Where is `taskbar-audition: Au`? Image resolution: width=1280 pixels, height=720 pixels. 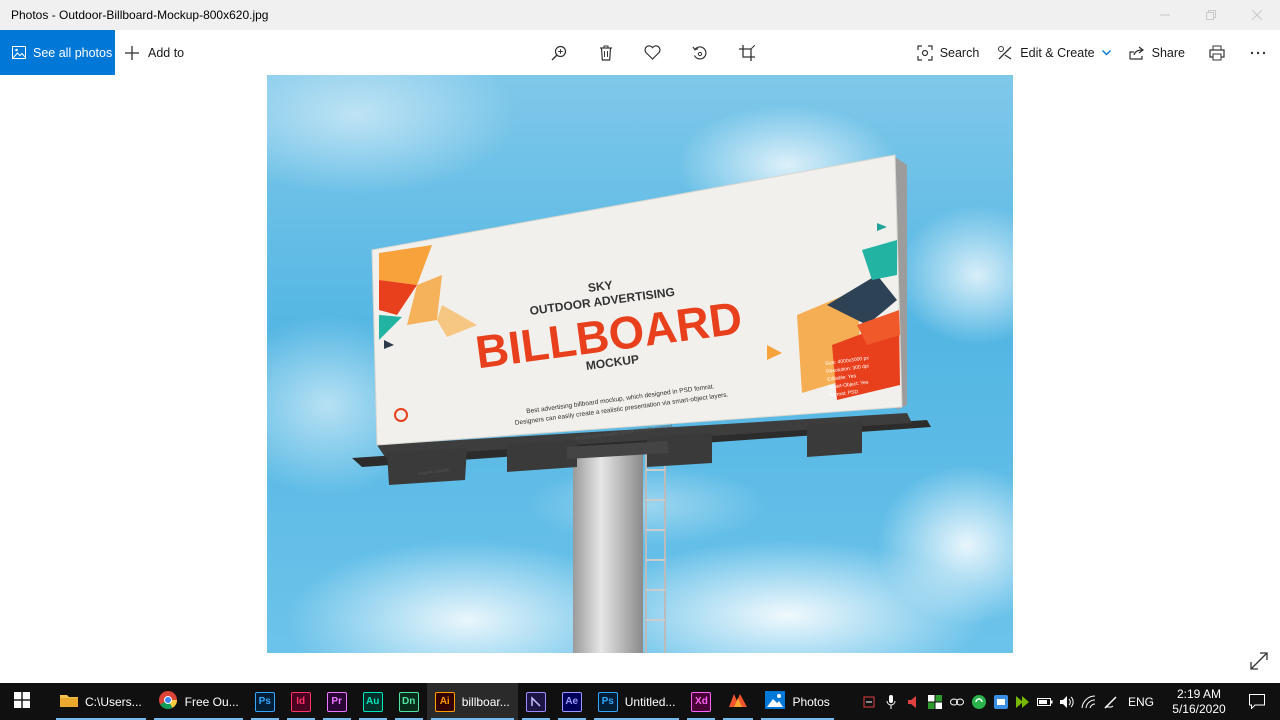
taskbar-audition: Au is located at coordinates (373, 701).